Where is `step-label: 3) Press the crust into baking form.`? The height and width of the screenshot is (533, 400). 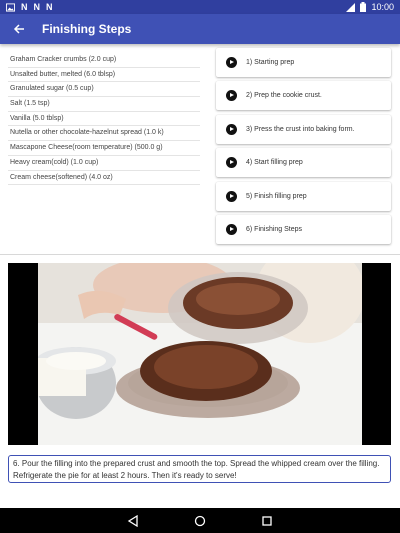 step-label: 3) Press the crust into baking form. is located at coordinates (300, 129).